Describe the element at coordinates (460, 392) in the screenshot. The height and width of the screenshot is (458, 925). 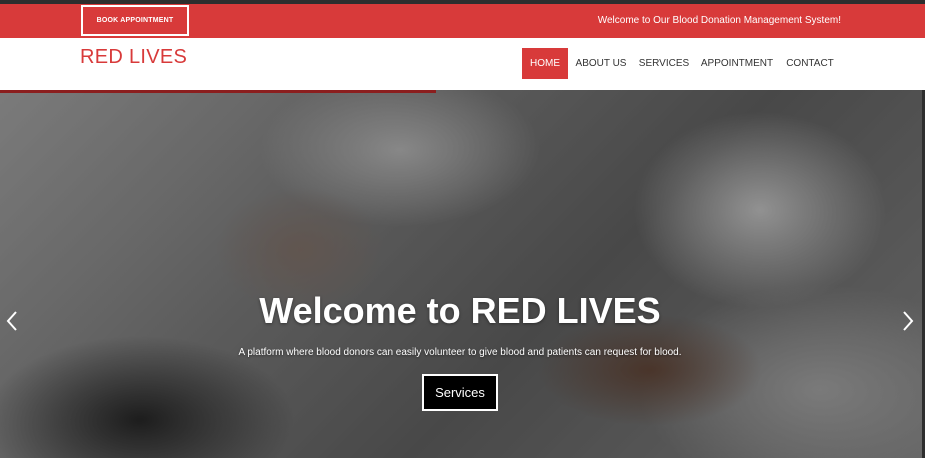
I see `hero-services-button: Services` at that location.